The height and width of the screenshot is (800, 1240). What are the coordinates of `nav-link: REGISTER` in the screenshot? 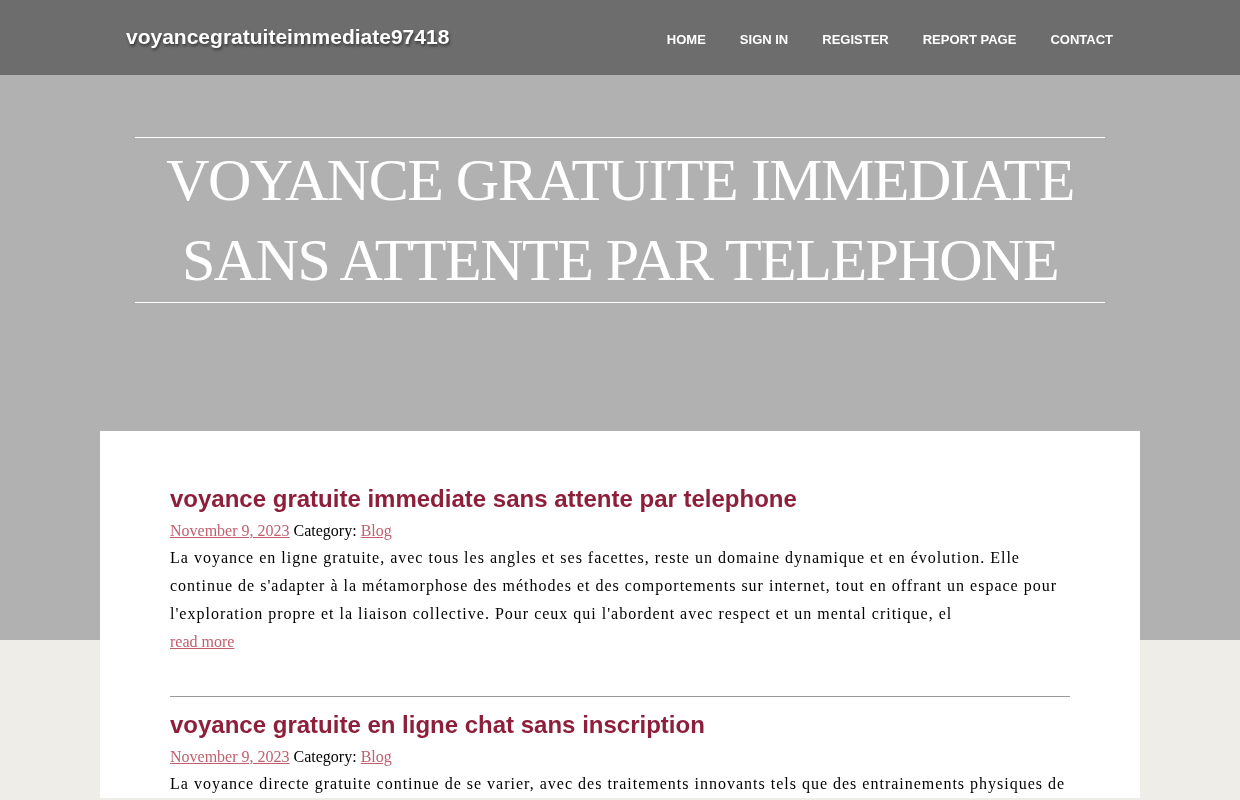 It's located at (855, 40).